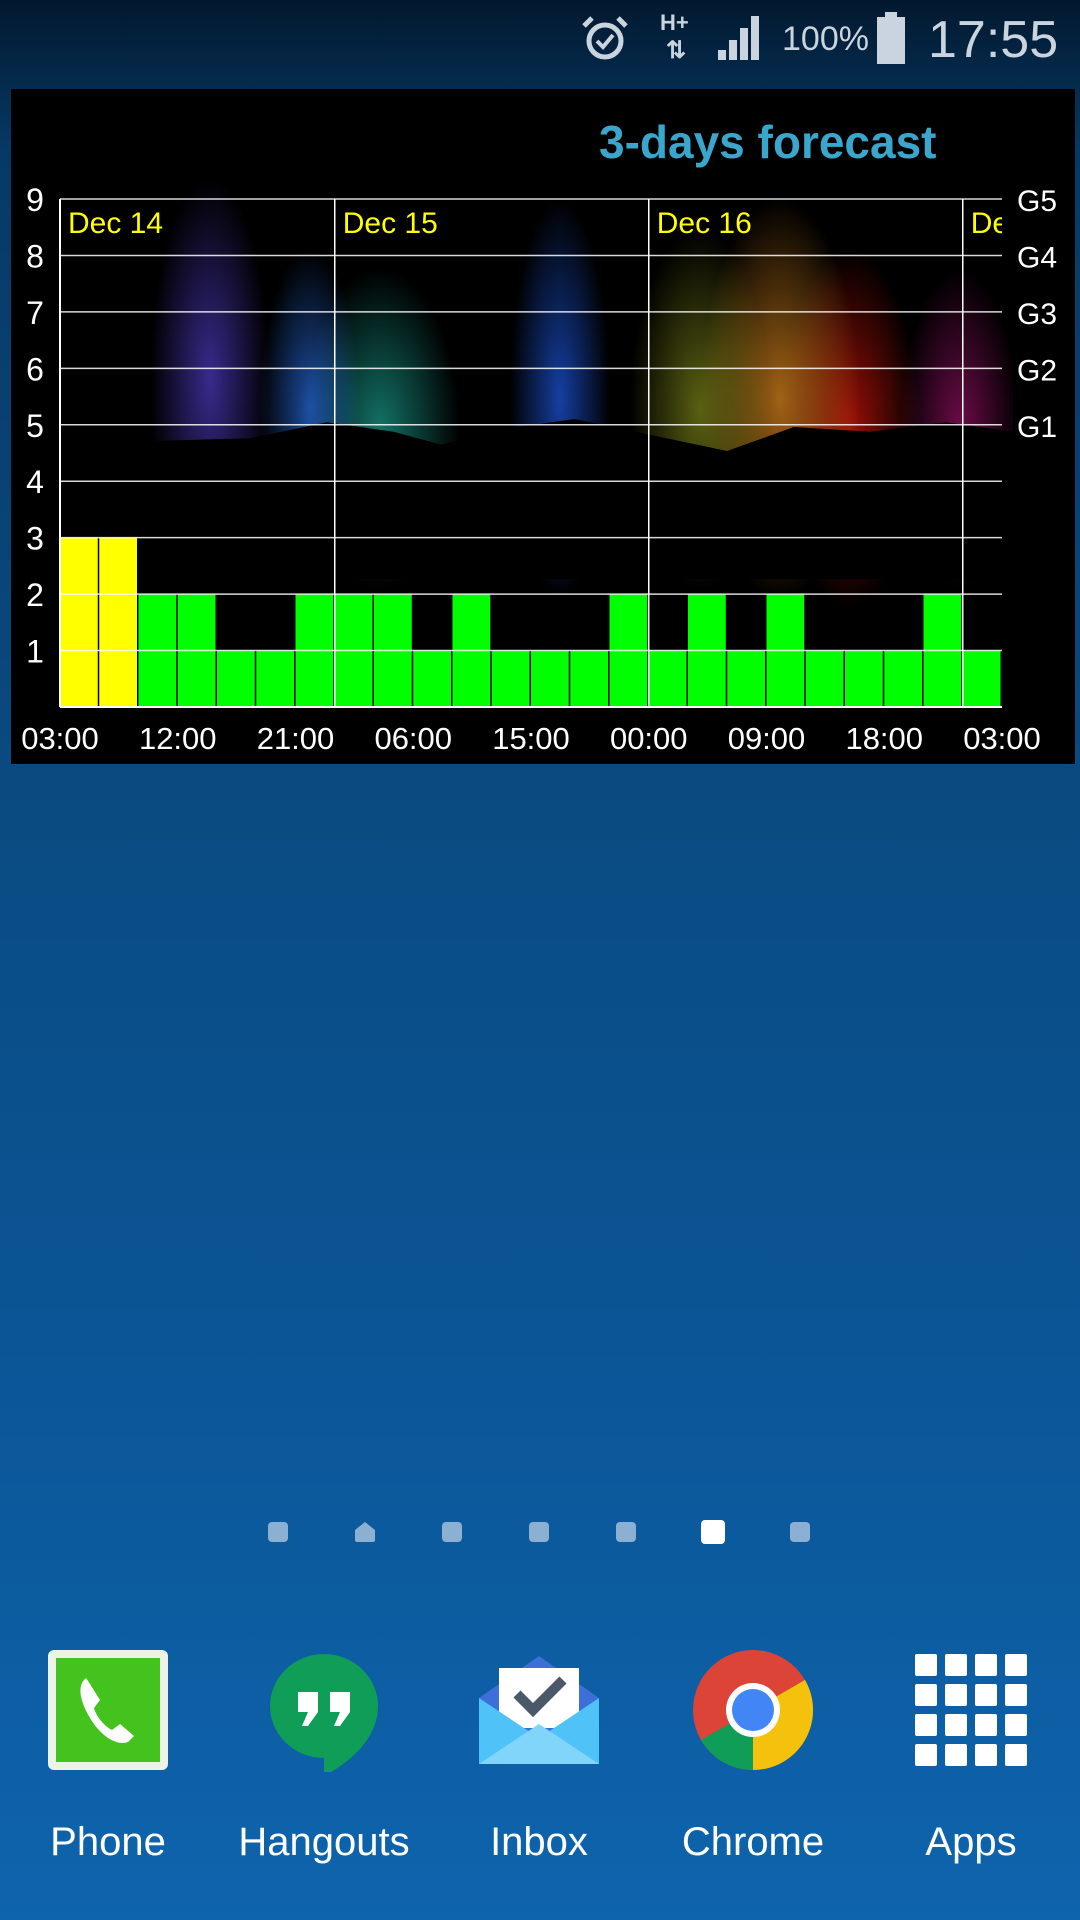  I want to click on y-tick-label: 8, so click(35, 256).